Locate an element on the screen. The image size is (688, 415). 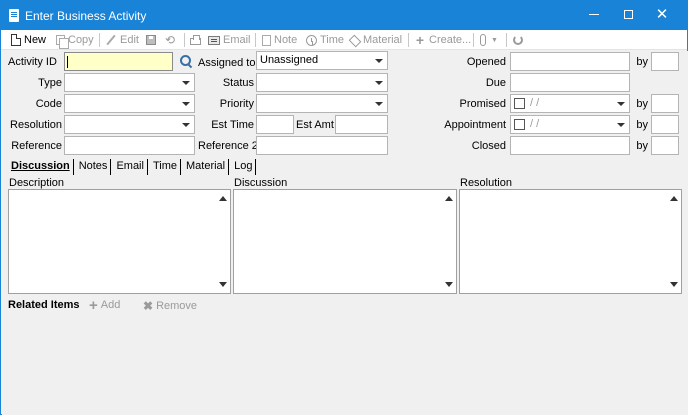
resolution-scrollbar is located at coordinates (674, 241).